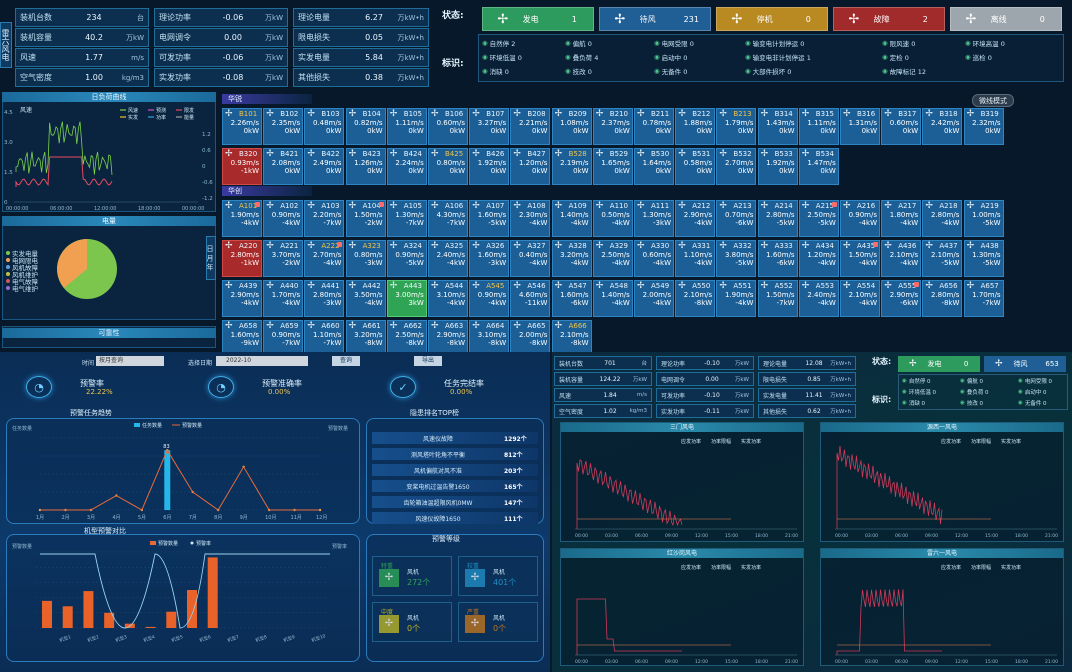  Describe the element at coordinates (324, 126) in the screenshot. I see `turbine-cell: ✢ B103 0.48m/s 0kW` at that location.